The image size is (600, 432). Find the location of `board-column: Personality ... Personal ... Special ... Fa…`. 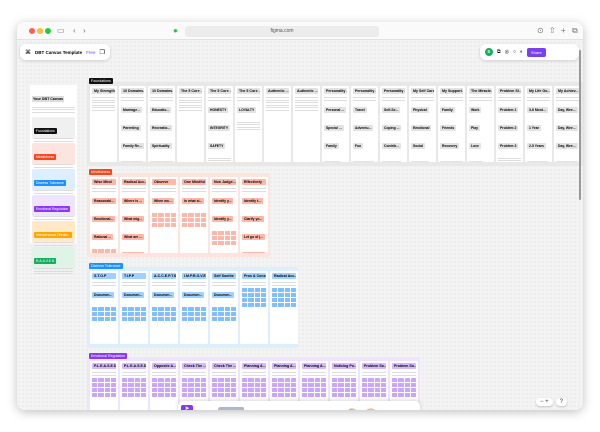

board-column: Personality ... Personal ... Special ... Fa… is located at coordinates (335, 124).